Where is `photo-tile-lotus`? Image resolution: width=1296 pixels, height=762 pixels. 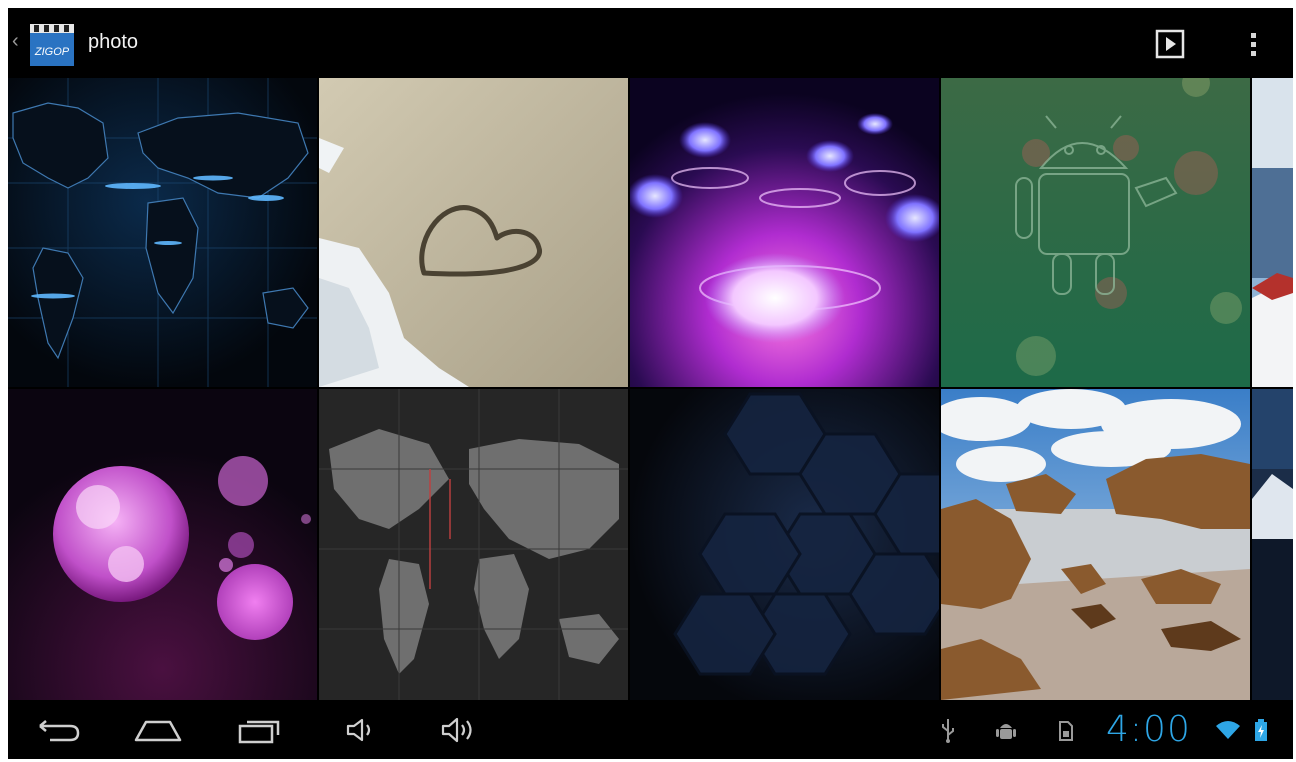 photo-tile-lotus is located at coordinates (784, 232).